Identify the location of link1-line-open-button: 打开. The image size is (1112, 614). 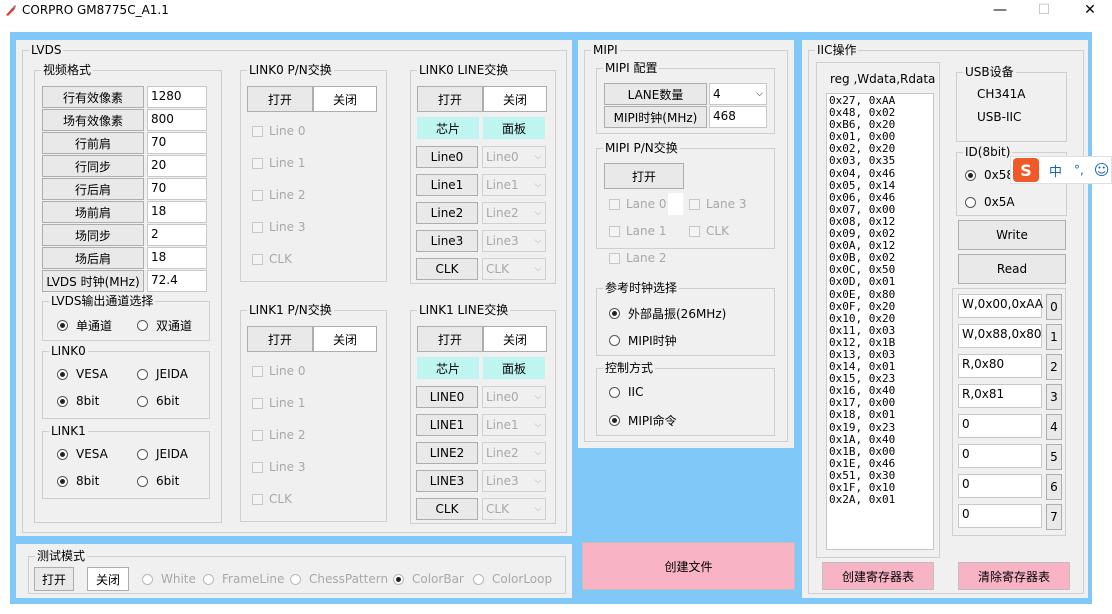
(450, 339).